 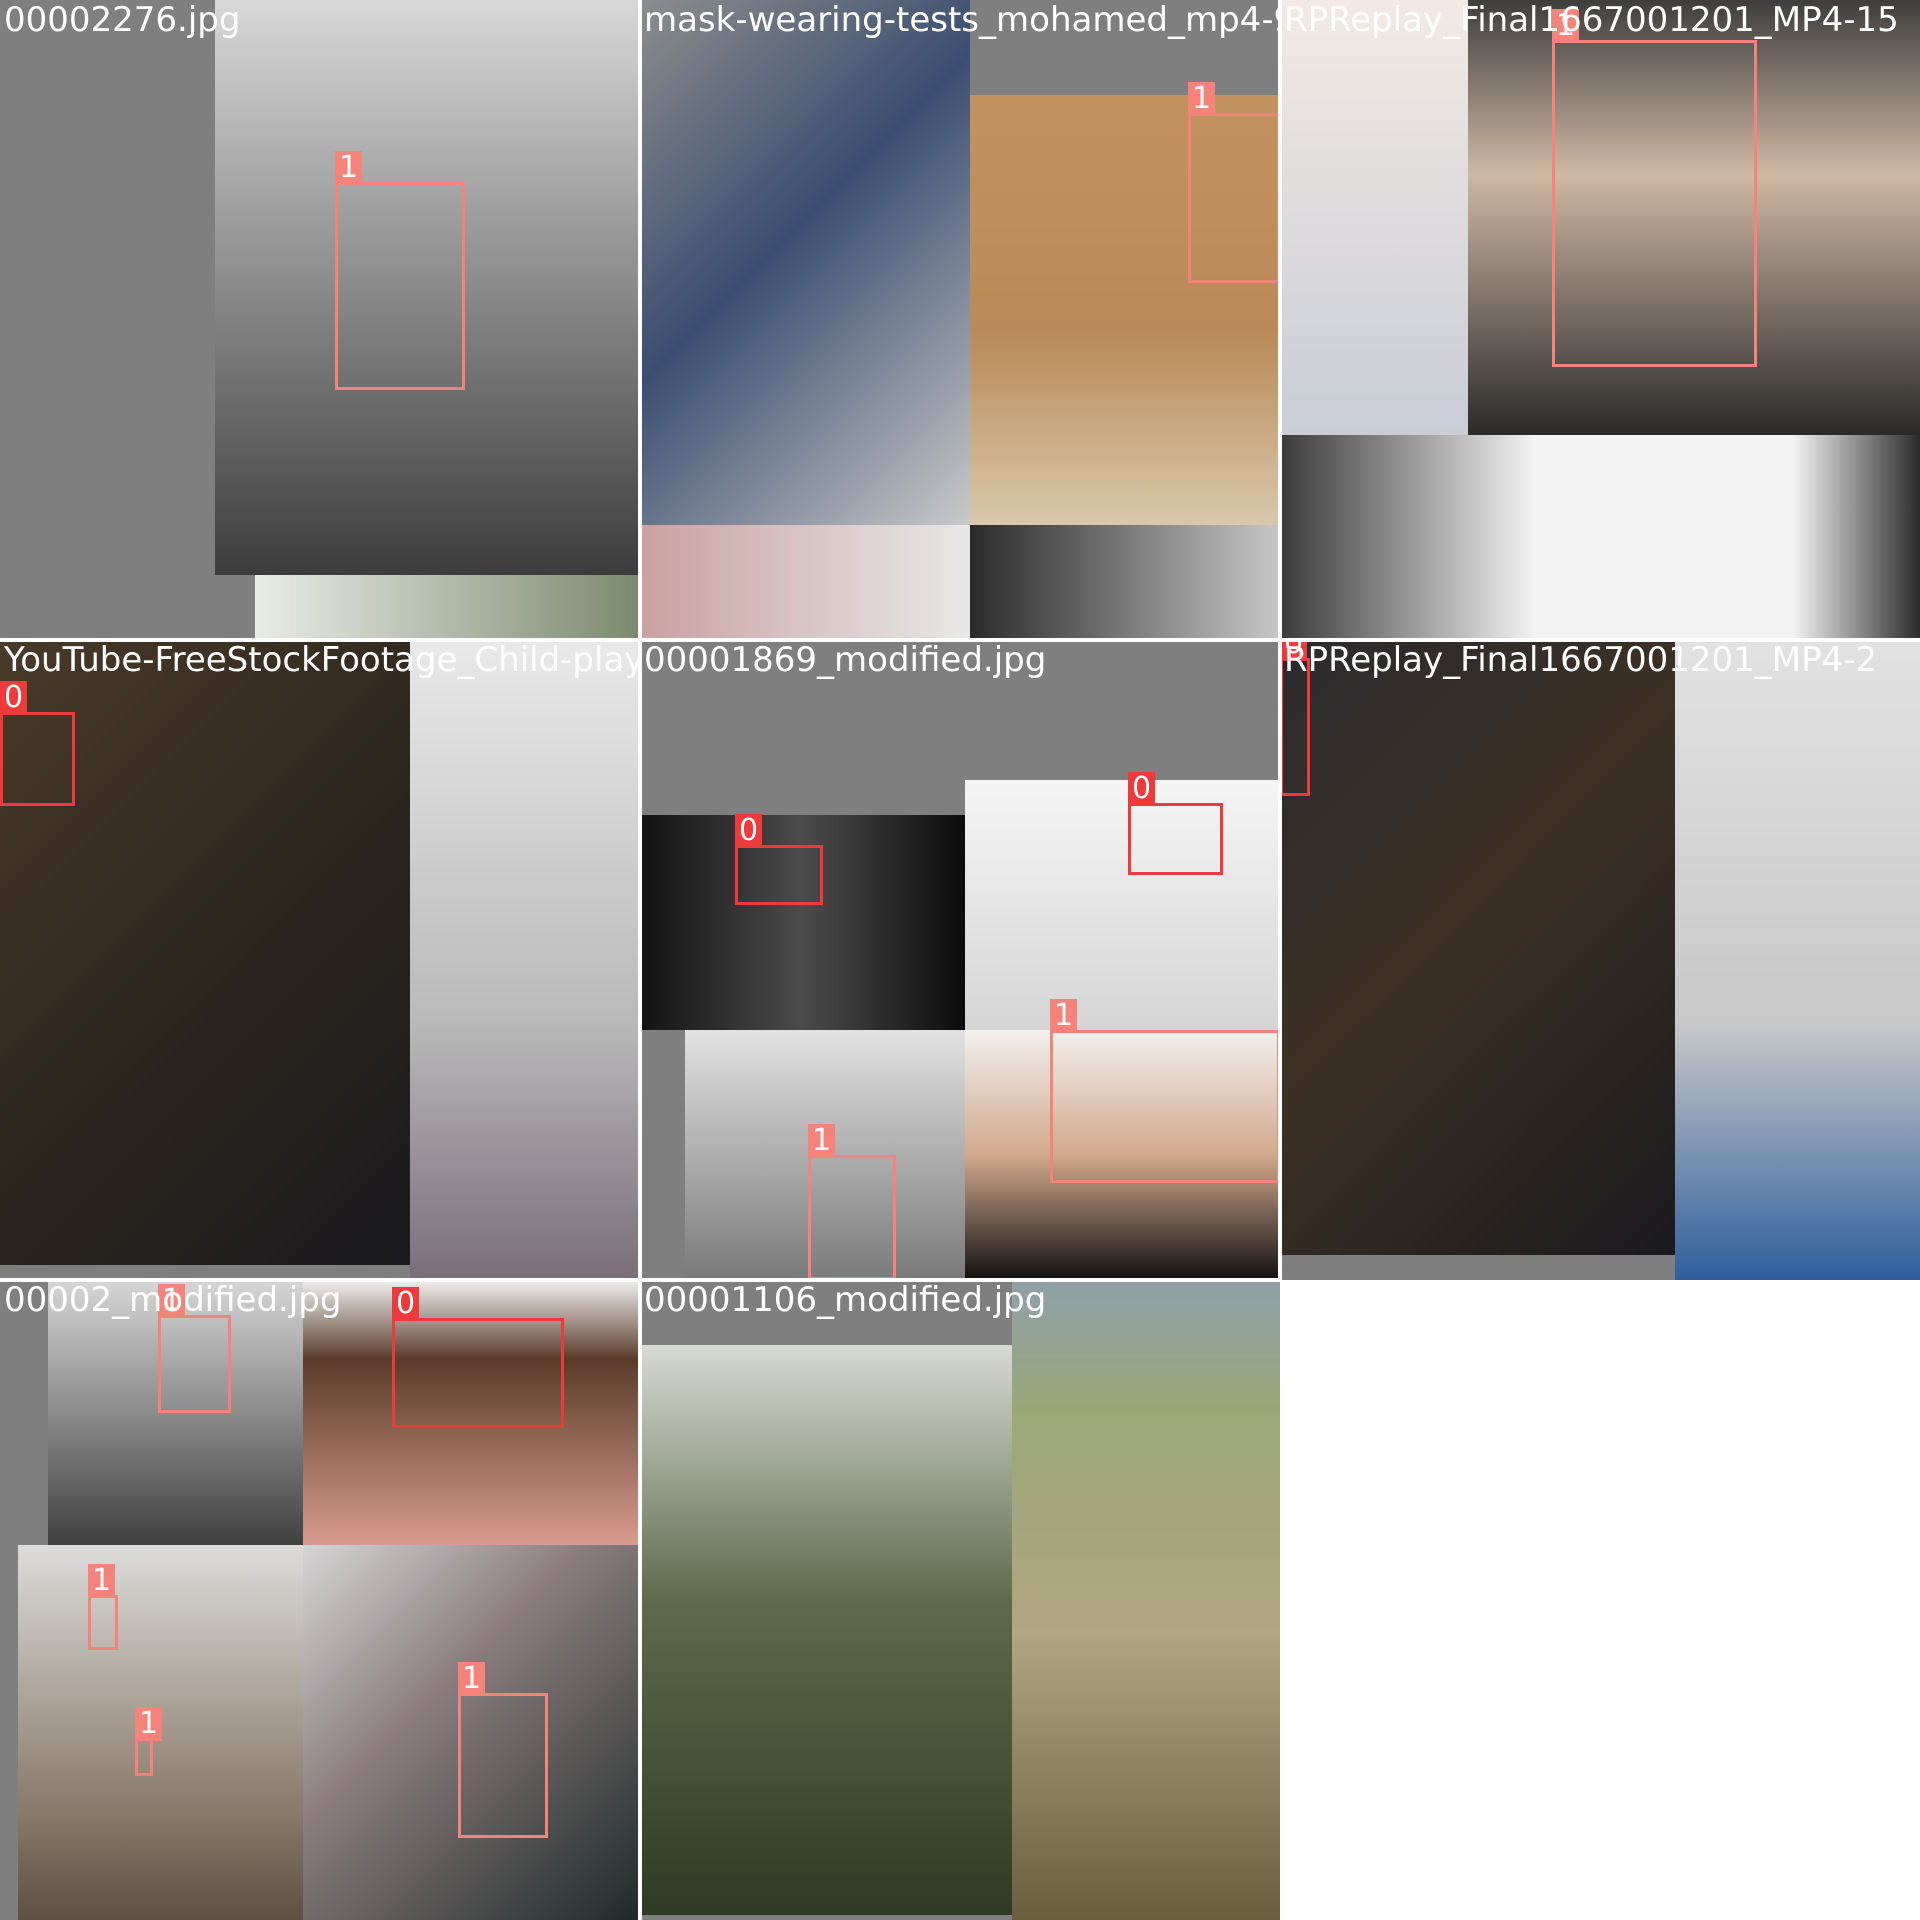 I want to click on image-filename: 00001106_modified.jpg, so click(x=845, y=1300).